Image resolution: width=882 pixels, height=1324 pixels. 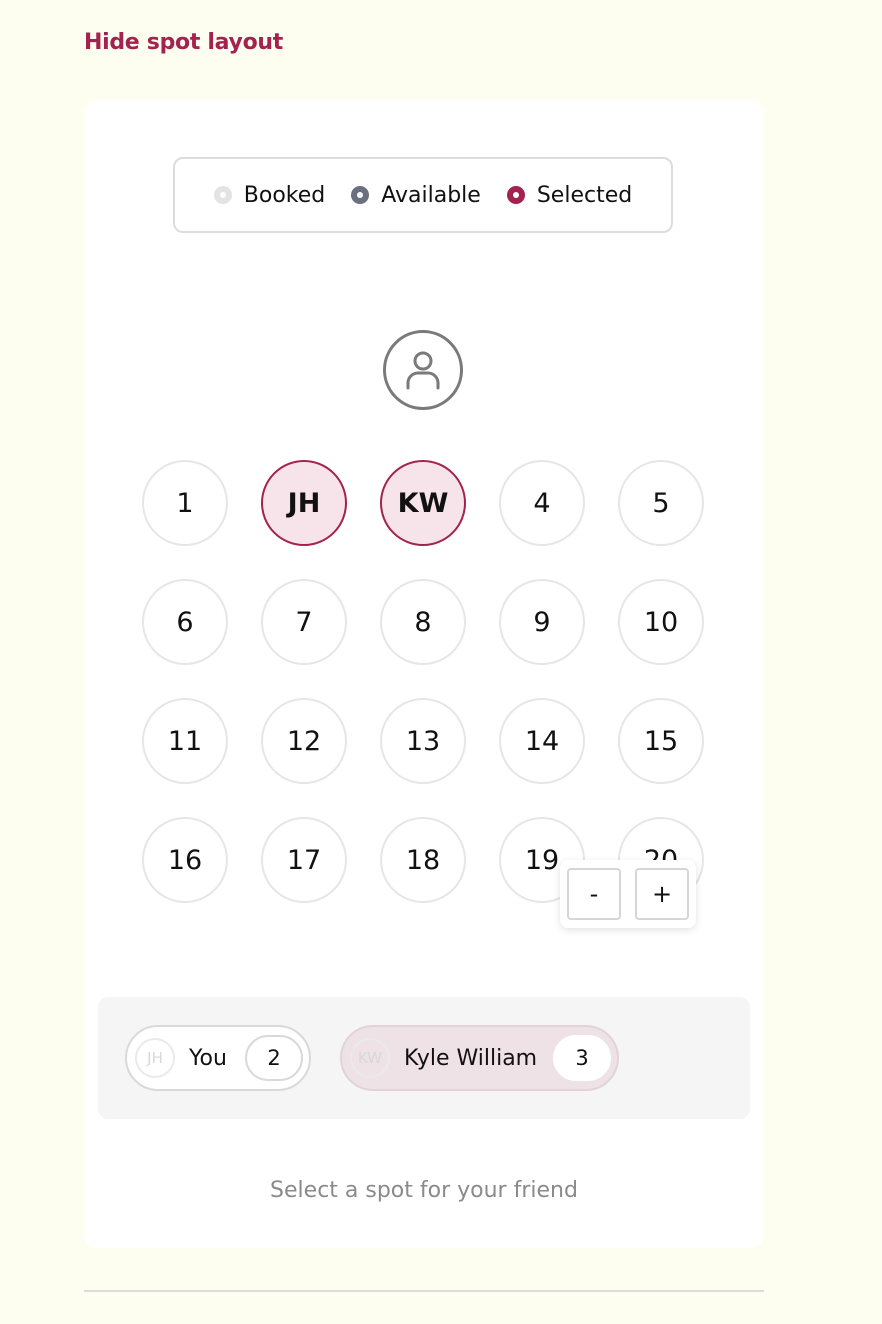 What do you see at coordinates (370, 1058) in the screenshot?
I see `avatar: KW` at bounding box center [370, 1058].